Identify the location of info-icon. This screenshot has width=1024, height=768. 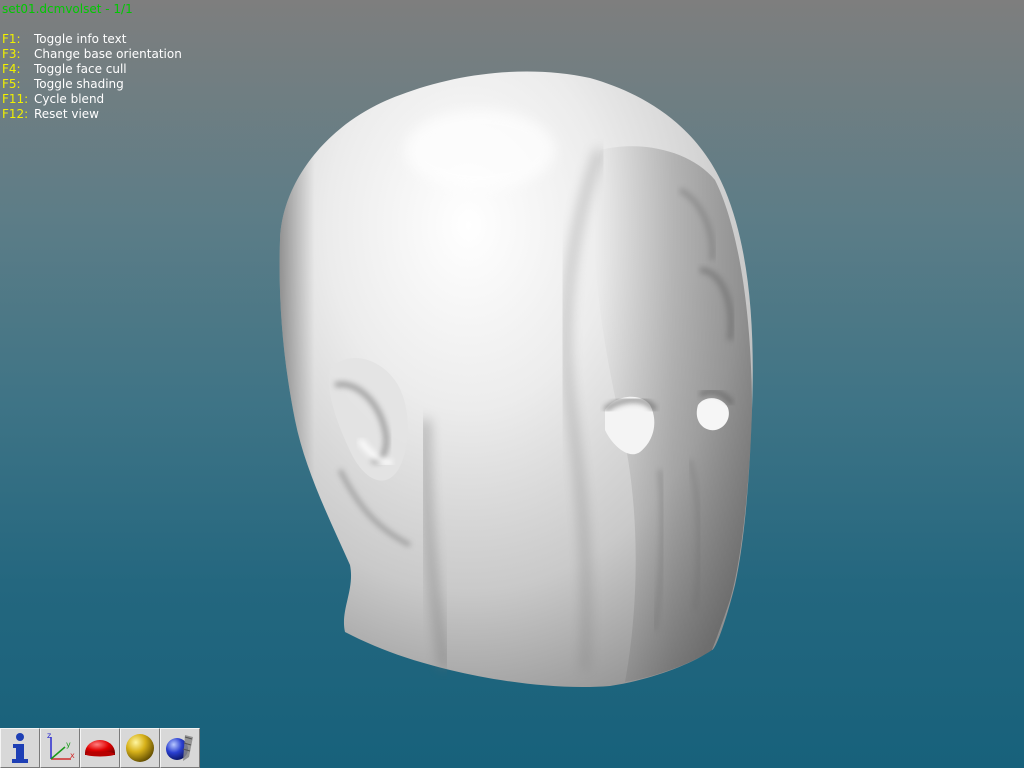
(20, 748).